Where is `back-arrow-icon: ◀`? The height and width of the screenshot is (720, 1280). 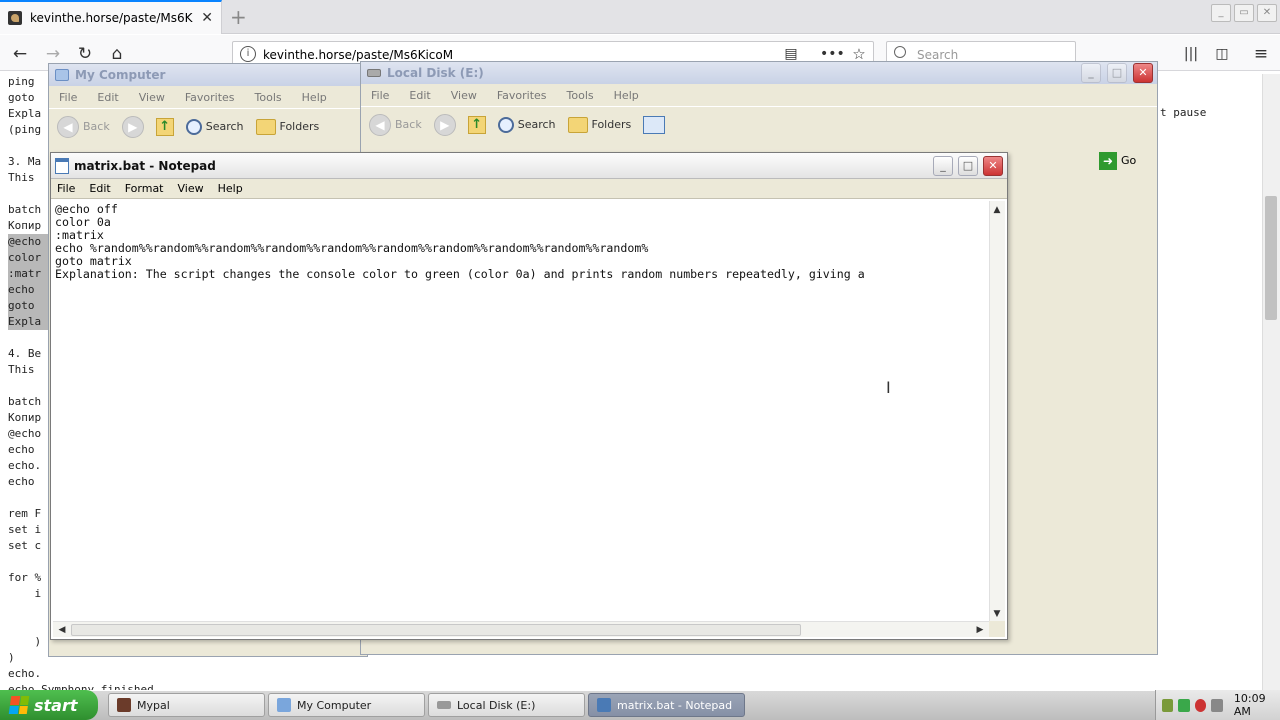
back-arrow-icon: ◀ is located at coordinates (68, 126).